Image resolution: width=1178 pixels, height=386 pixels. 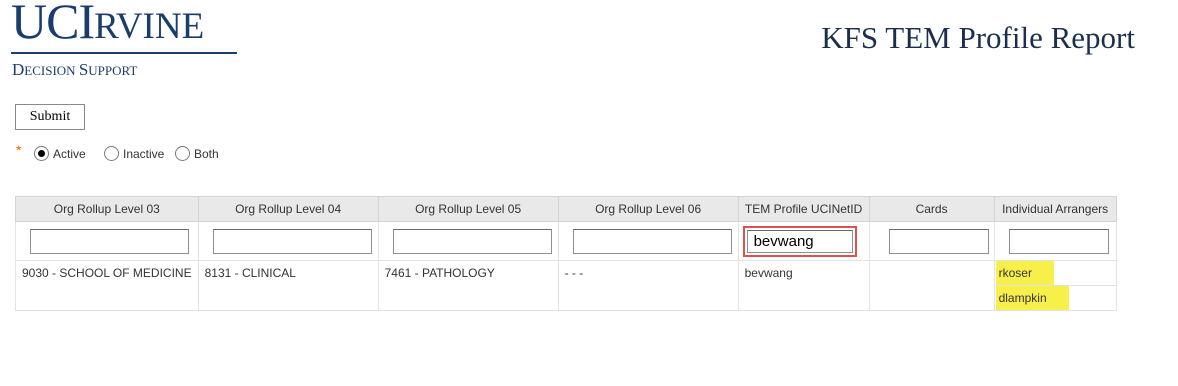 I want to click on column-header-org-rollup-03: Org Rollup Level 03, so click(x=107, y=209).